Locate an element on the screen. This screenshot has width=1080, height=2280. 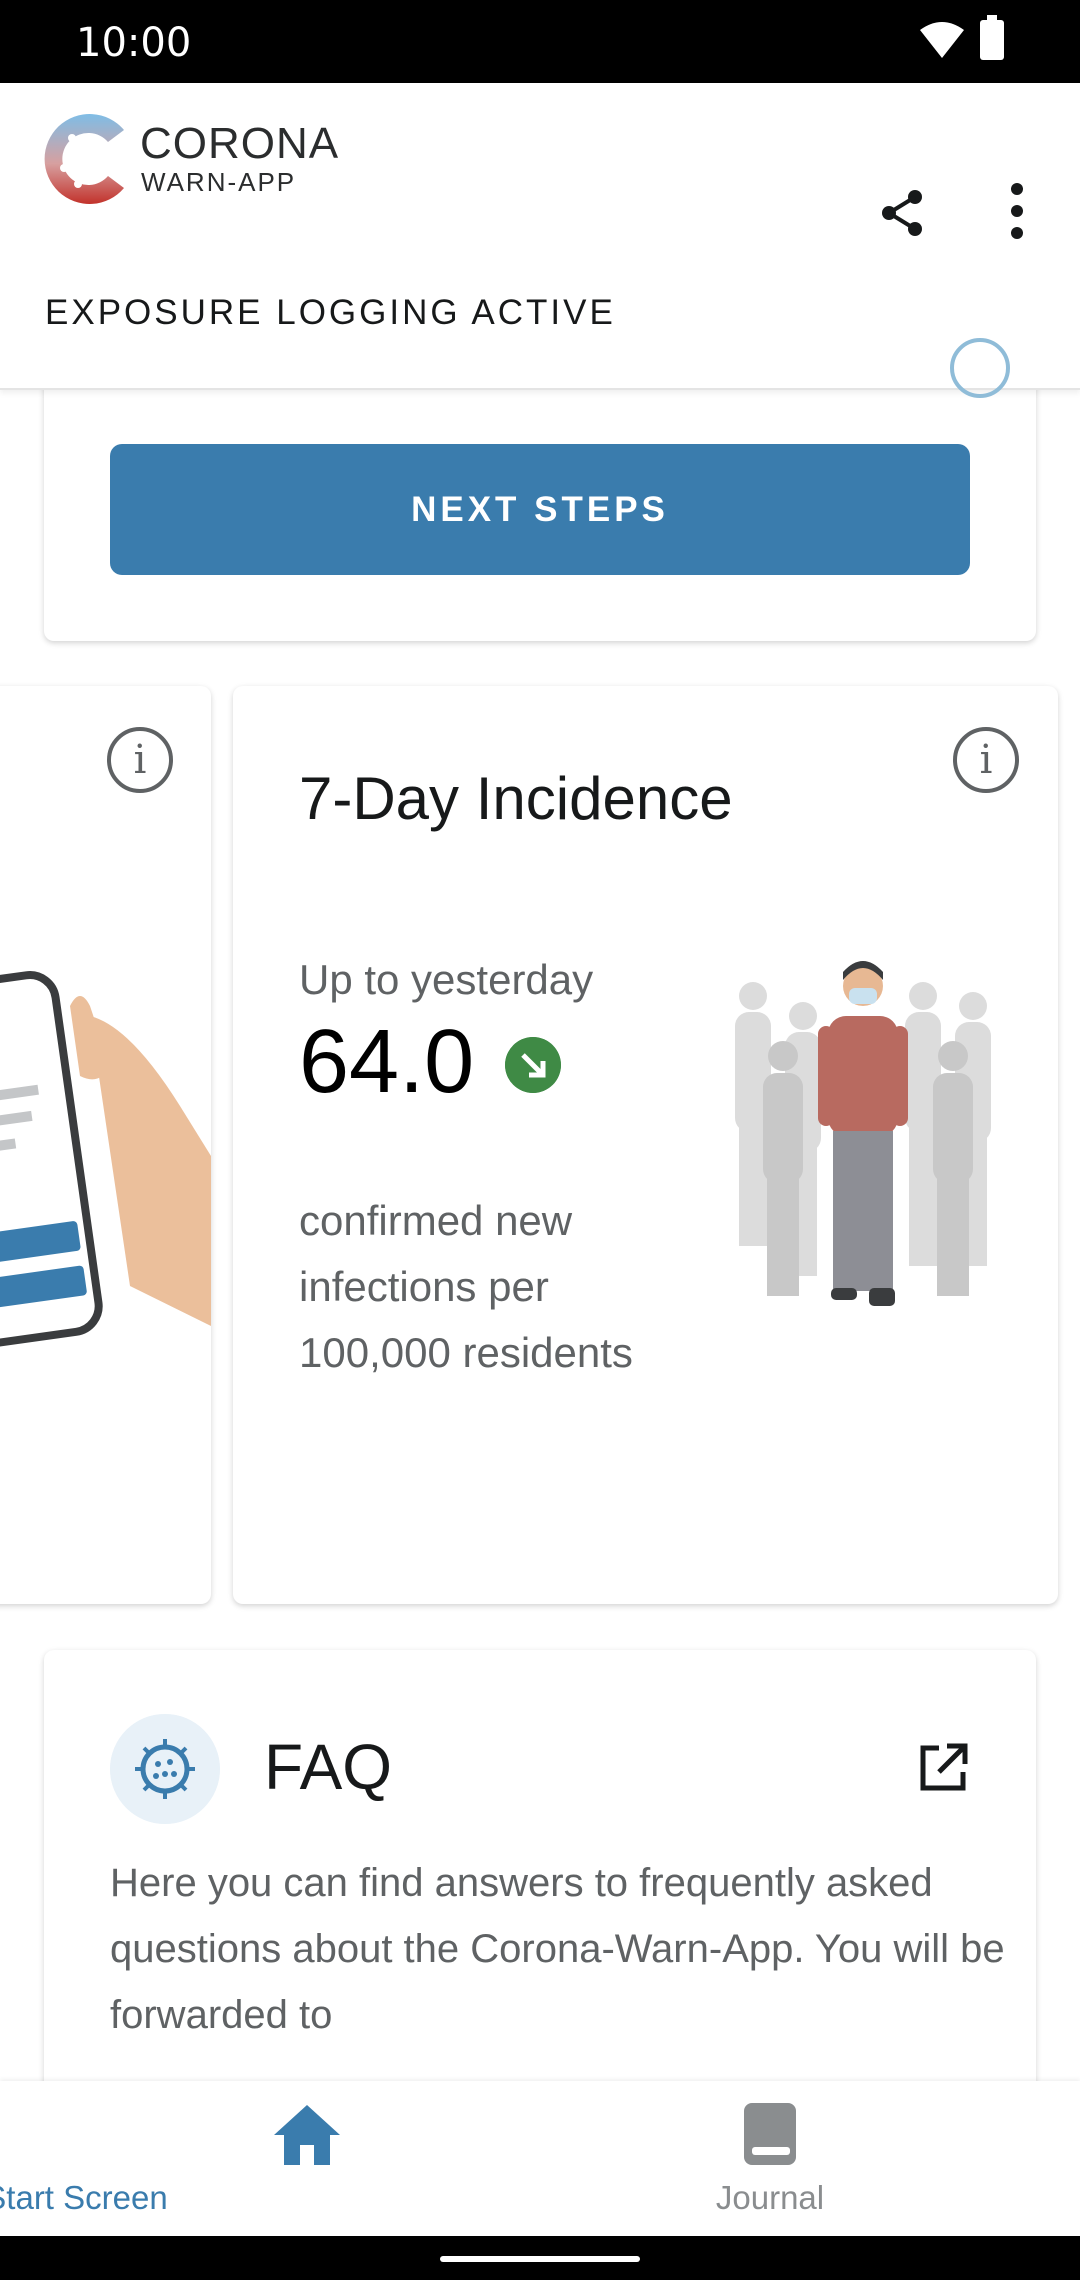
nav-journal: Journal is located at coordinates (770, 2158).